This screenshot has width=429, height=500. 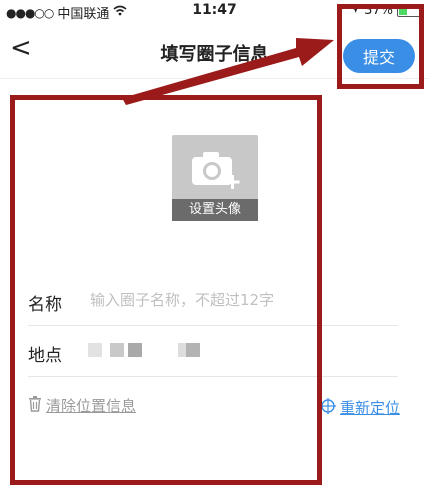 I want to click on annotation-arrow, so click(x=228, y=71).